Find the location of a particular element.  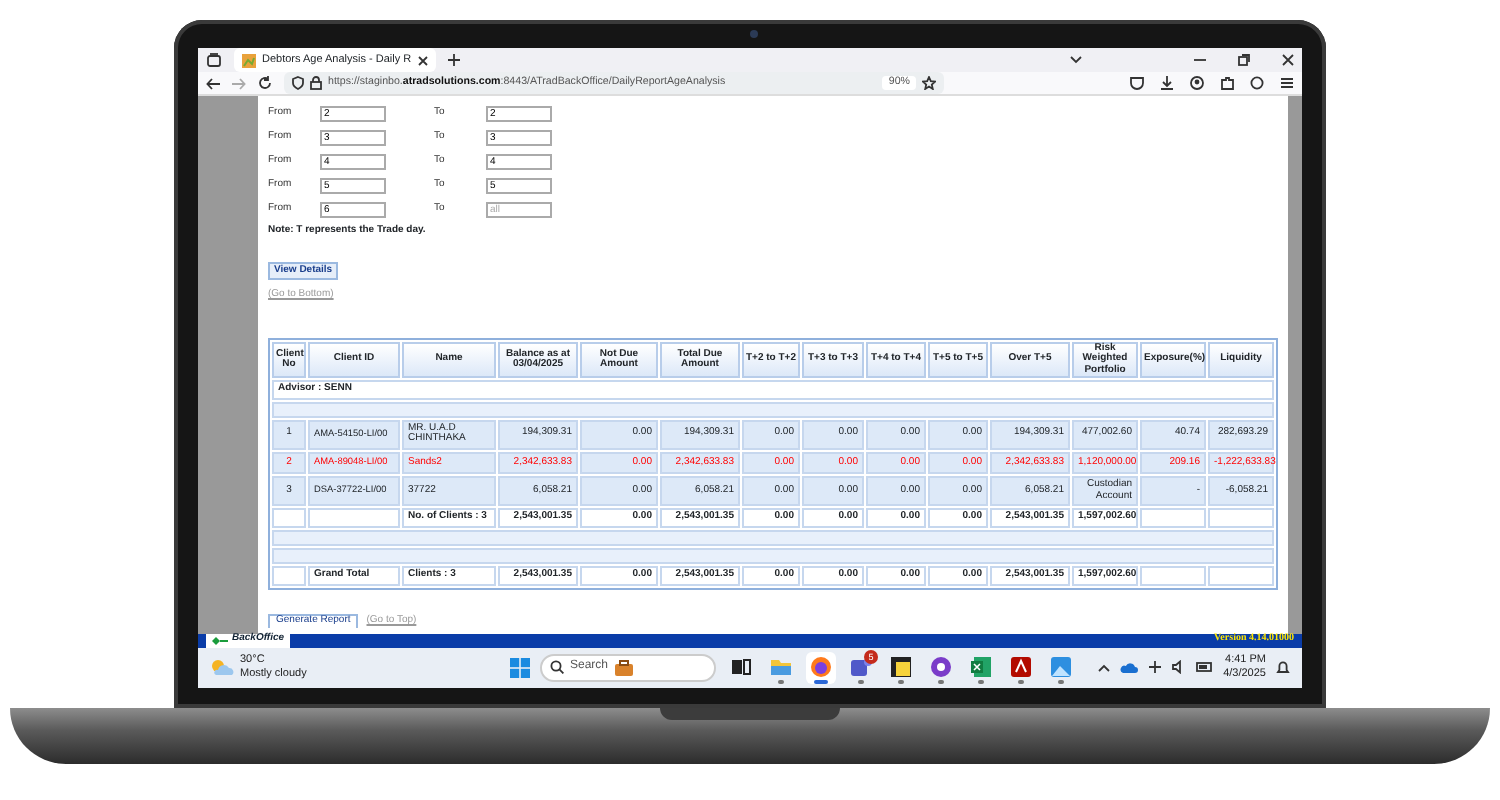

document-icon is located at coordinates (1021, 667).